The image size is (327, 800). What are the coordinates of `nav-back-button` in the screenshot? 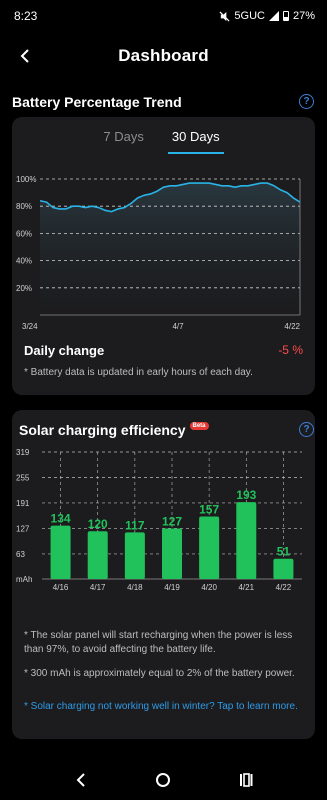 It's located at (81, 780).